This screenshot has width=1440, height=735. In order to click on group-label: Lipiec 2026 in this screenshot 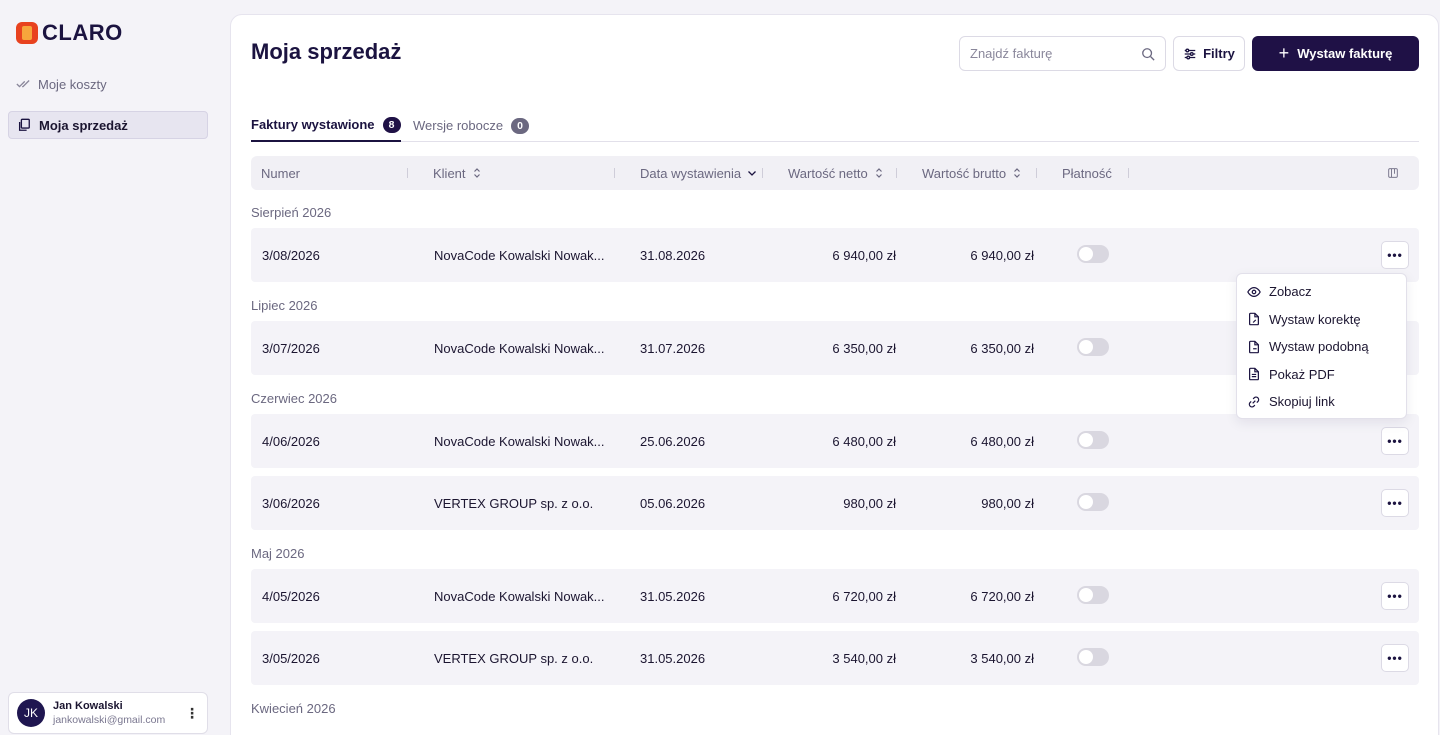, I will do `click(284, 305)`.